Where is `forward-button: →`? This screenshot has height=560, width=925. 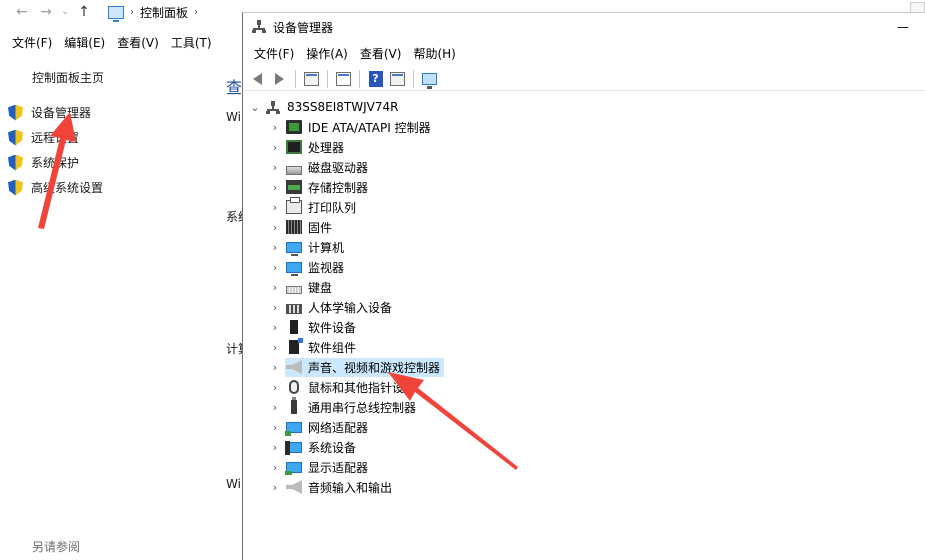
forward-button: → is located at coordinates (46, 12).